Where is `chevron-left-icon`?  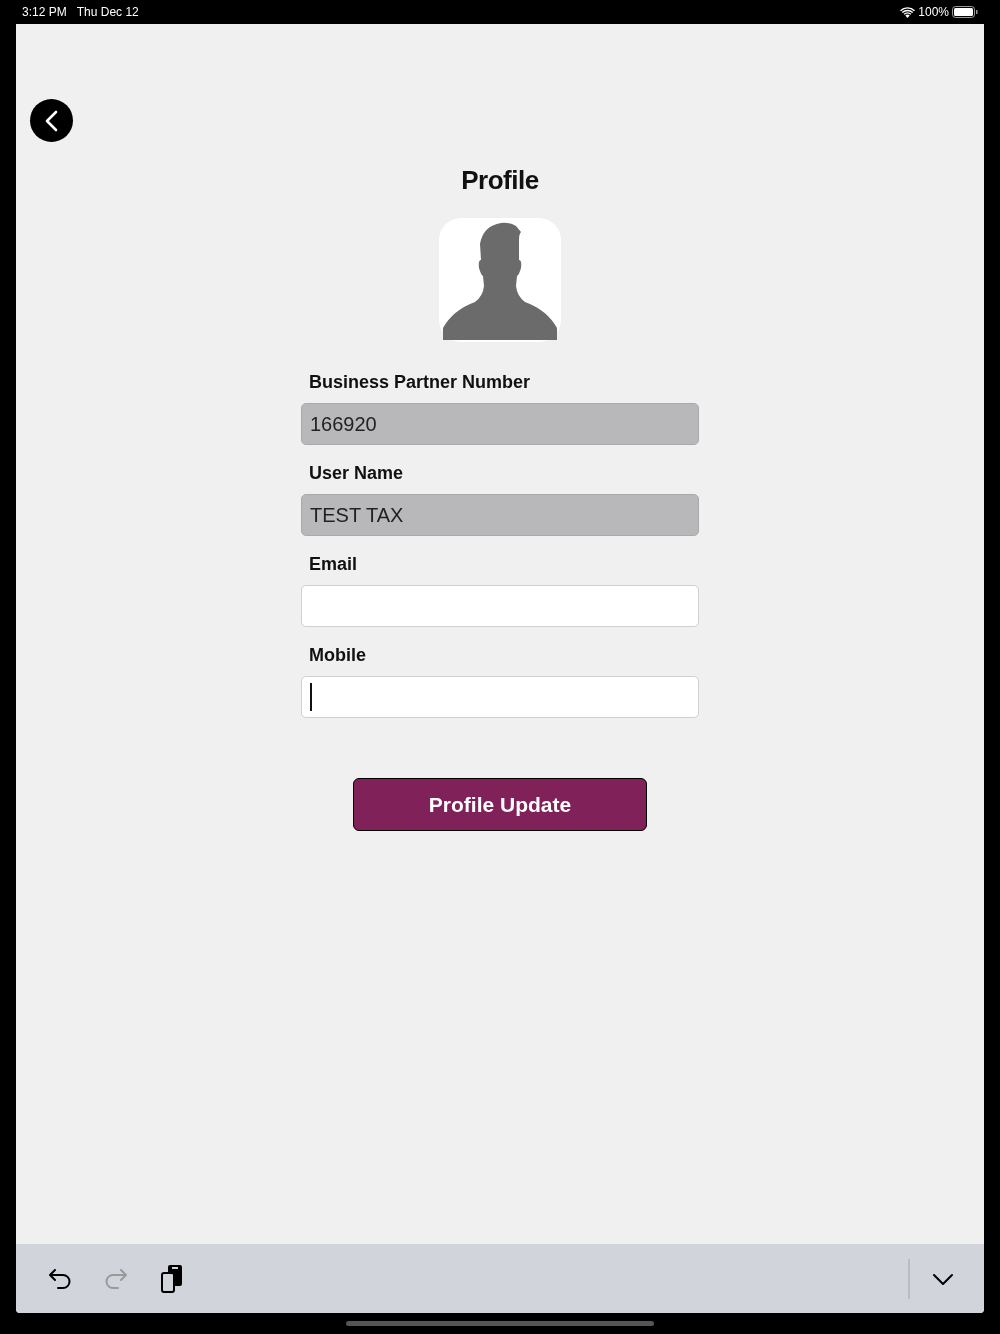 chevron-left-icon is located at coordinates (51, 120).